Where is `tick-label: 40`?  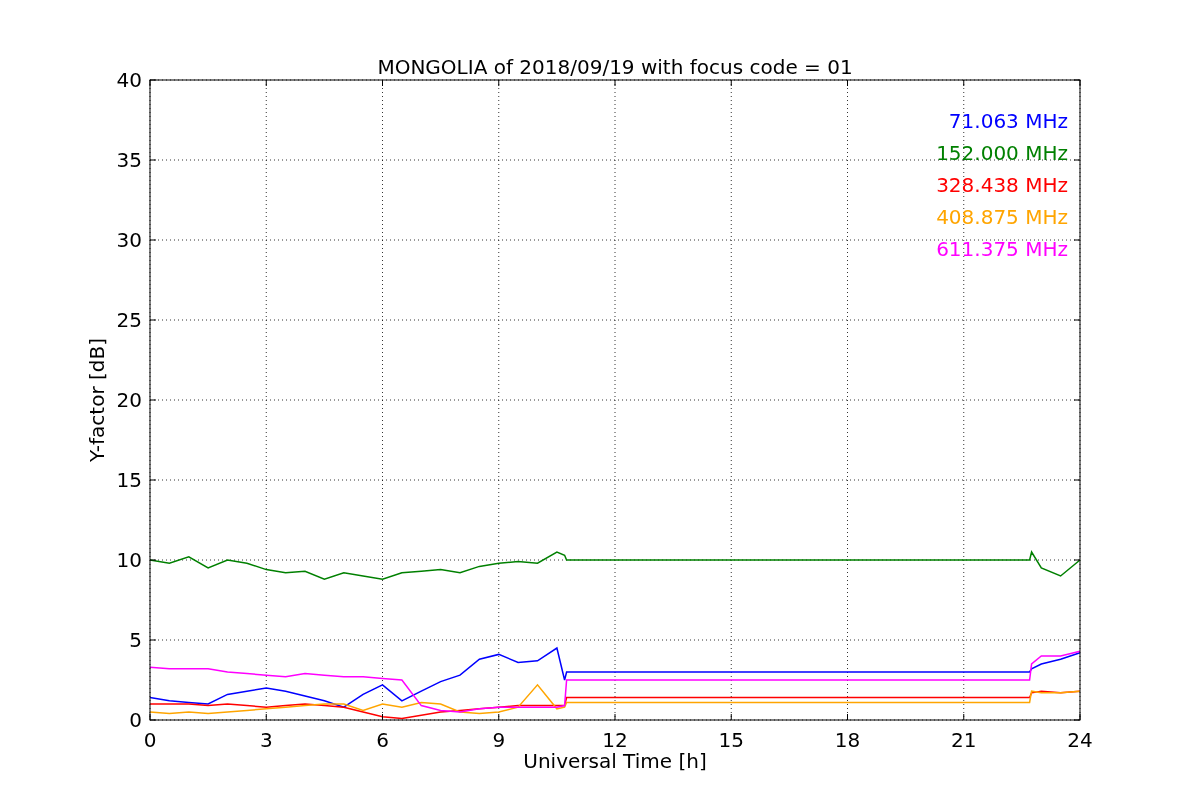 tick-label: 40 is located at coordinates (129, 80).